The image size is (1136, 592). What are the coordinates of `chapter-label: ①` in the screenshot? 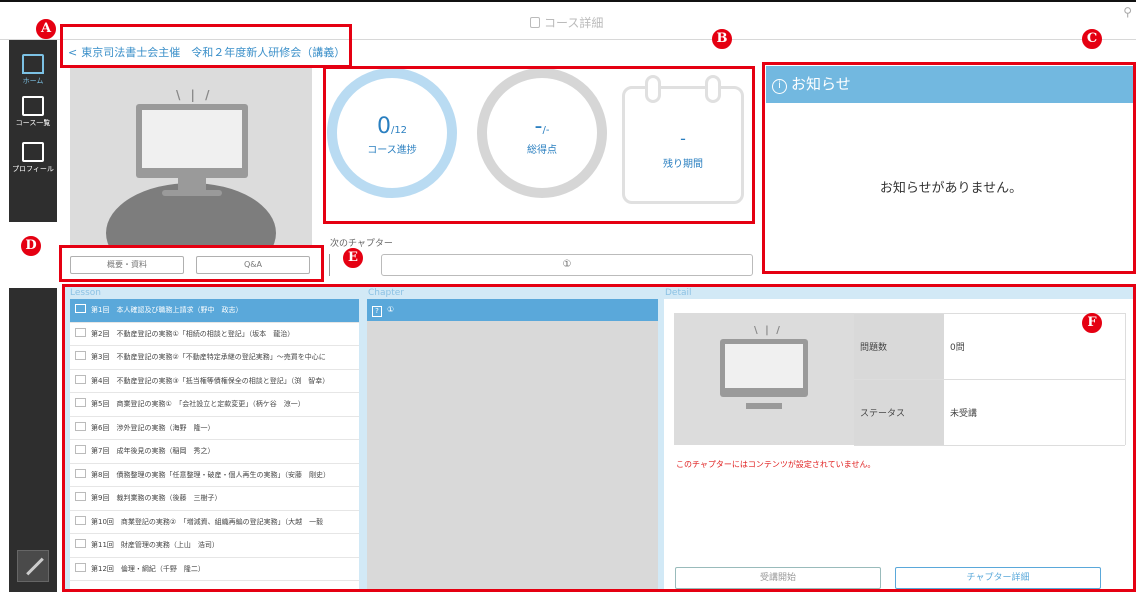 It's located at (391, 309).